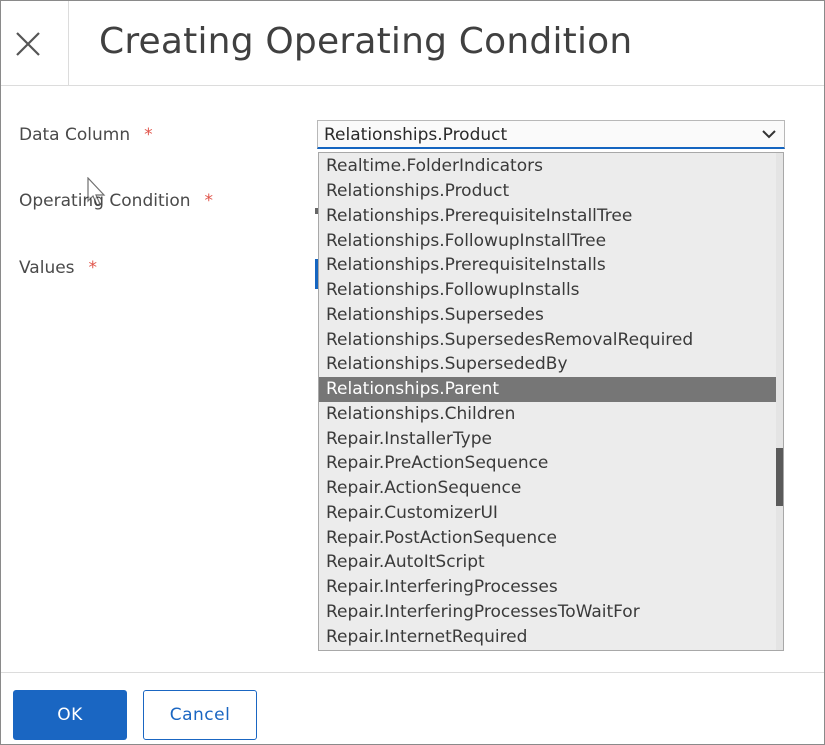 The height and width of the screenshot is (745, 825). Describe the element at coordinates (200, 715) in the screenshot. I see `cancel-button: Cancel` at that location.